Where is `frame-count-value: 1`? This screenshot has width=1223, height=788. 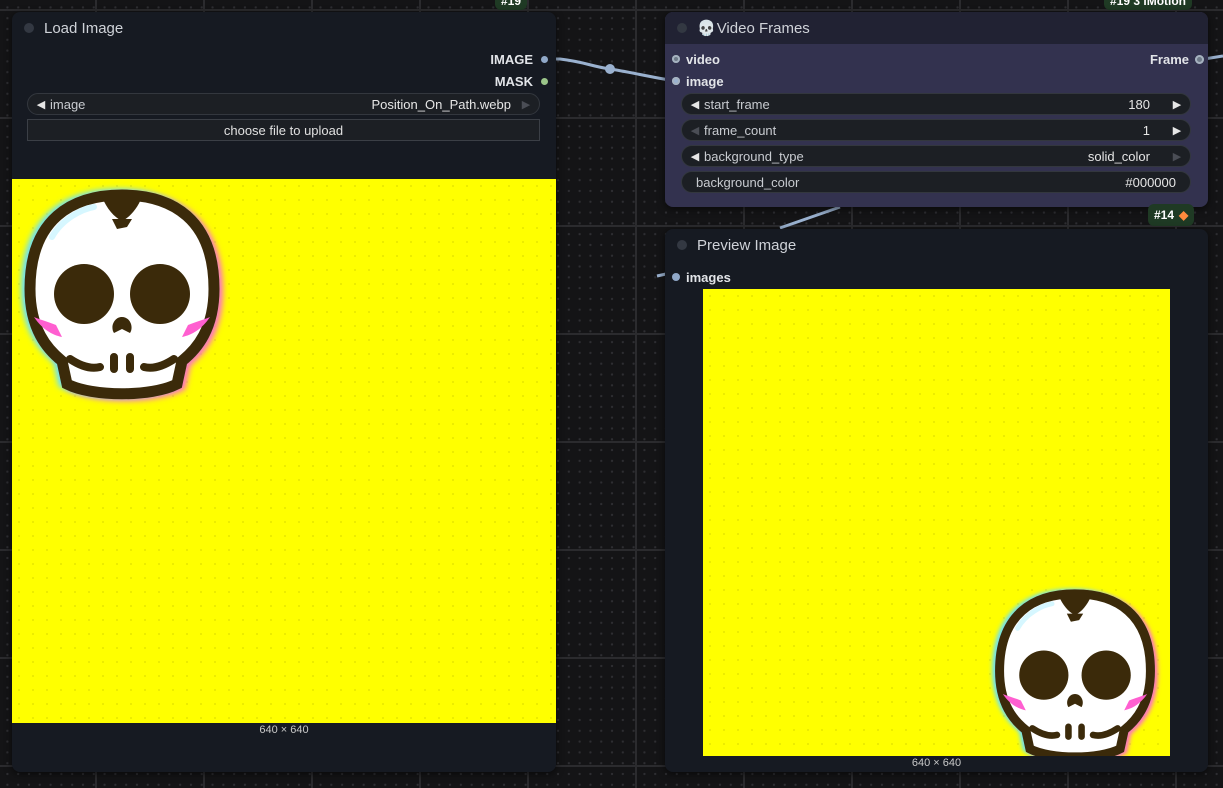
frame-count-value: 1 is located at coordinates (1146, 130).